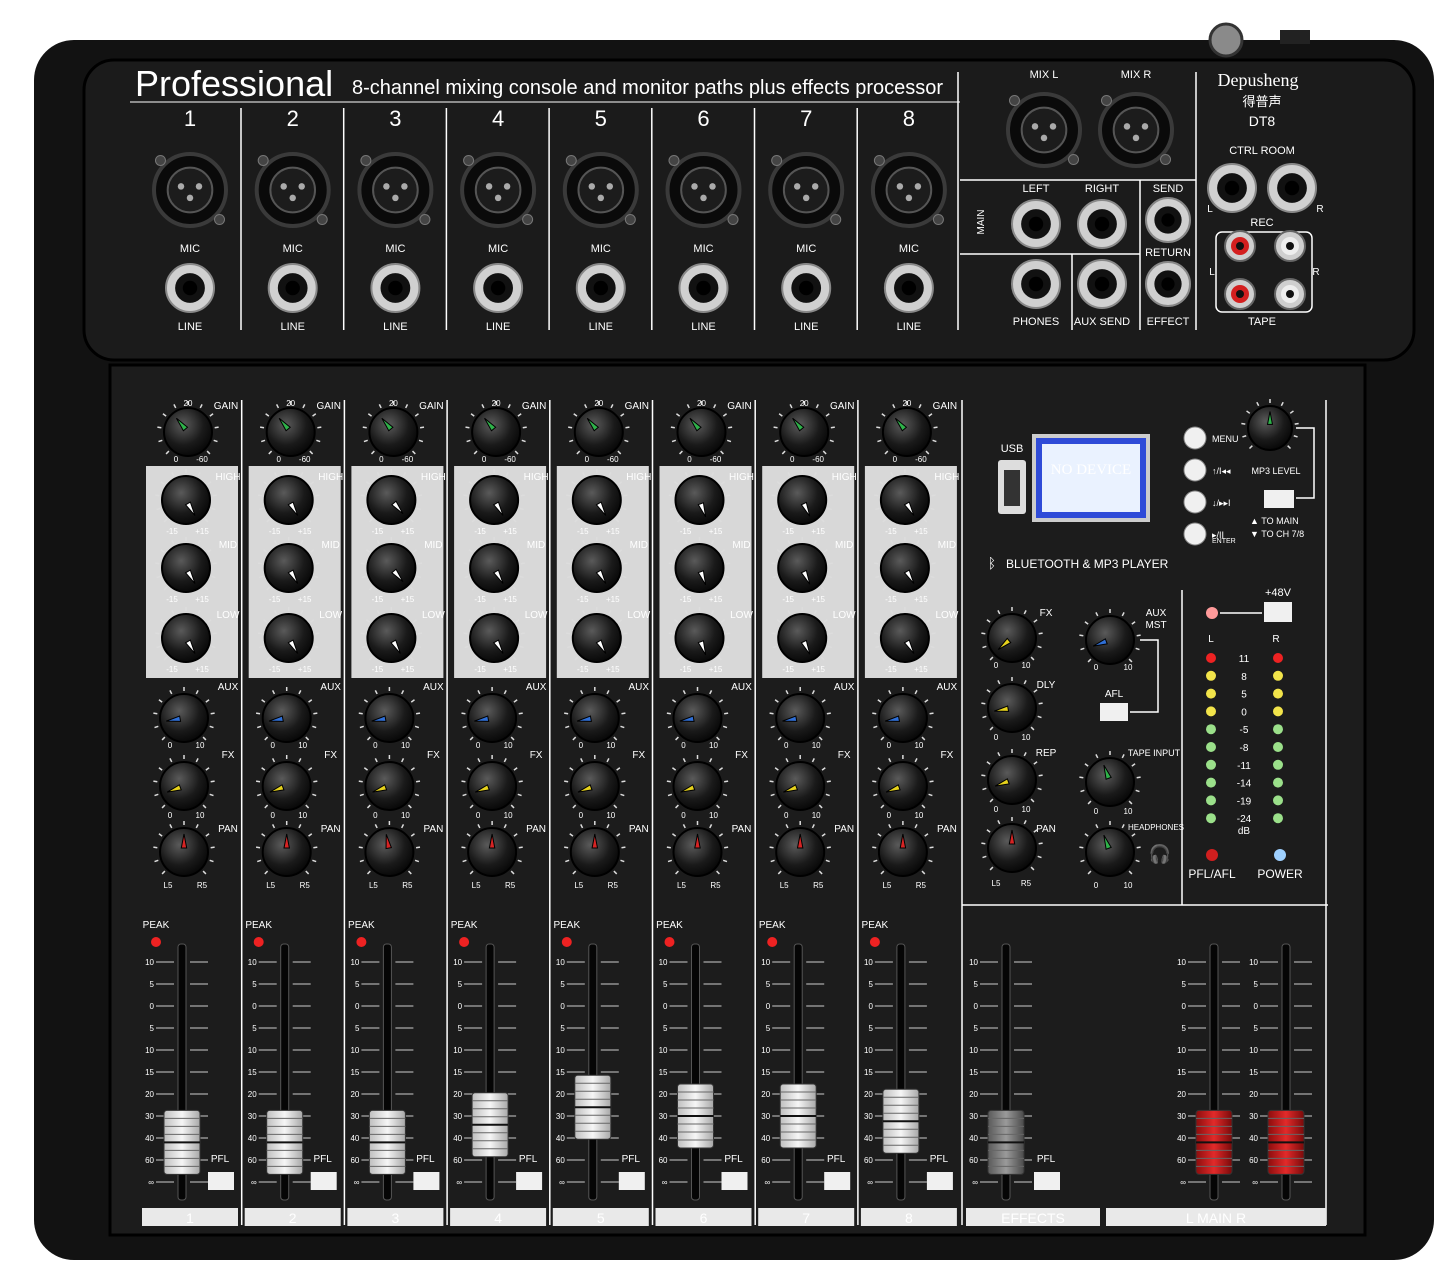 The width and height of the screenshot is (1456, 1286). Describe the element at coordinates (1136, 130) in the screenshot. I see `mix-r-xlr-output` at that location.